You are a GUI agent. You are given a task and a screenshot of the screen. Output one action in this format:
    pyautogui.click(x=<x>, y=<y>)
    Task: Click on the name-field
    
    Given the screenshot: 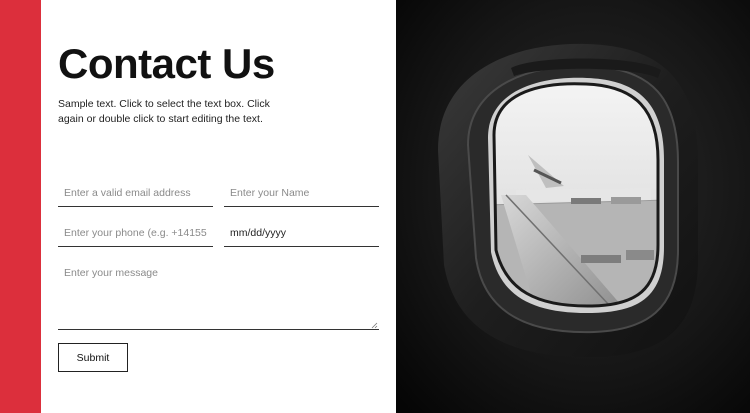 What is the action you would take?
    pyautogui.click(x=301, y=193)
    